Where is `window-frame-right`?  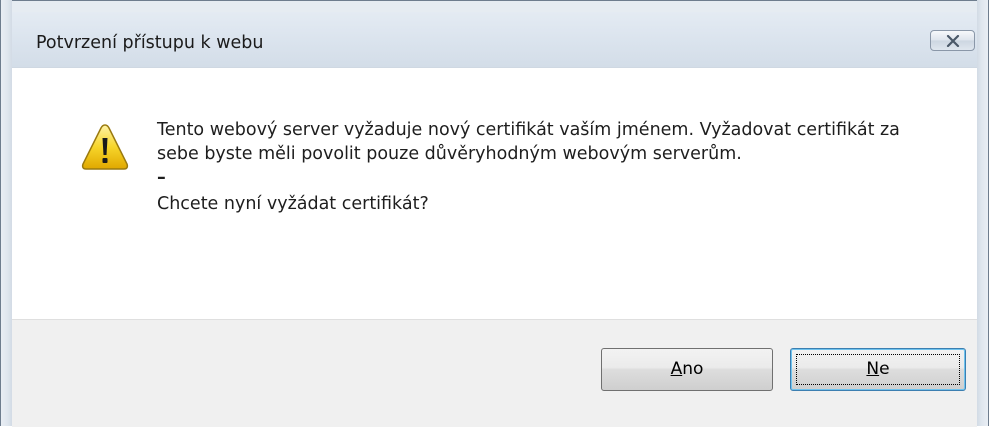
window-frame-right is located at coordinates (983, 213).